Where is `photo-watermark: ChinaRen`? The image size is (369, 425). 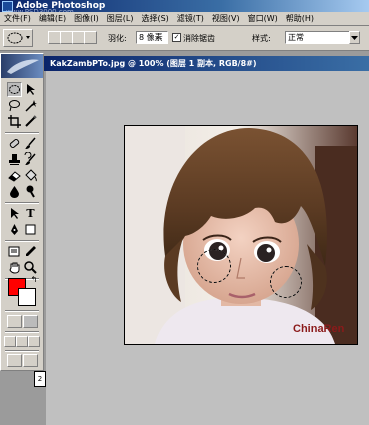 photo-watermark: ChinaRen is located at coordinates (319, 329).